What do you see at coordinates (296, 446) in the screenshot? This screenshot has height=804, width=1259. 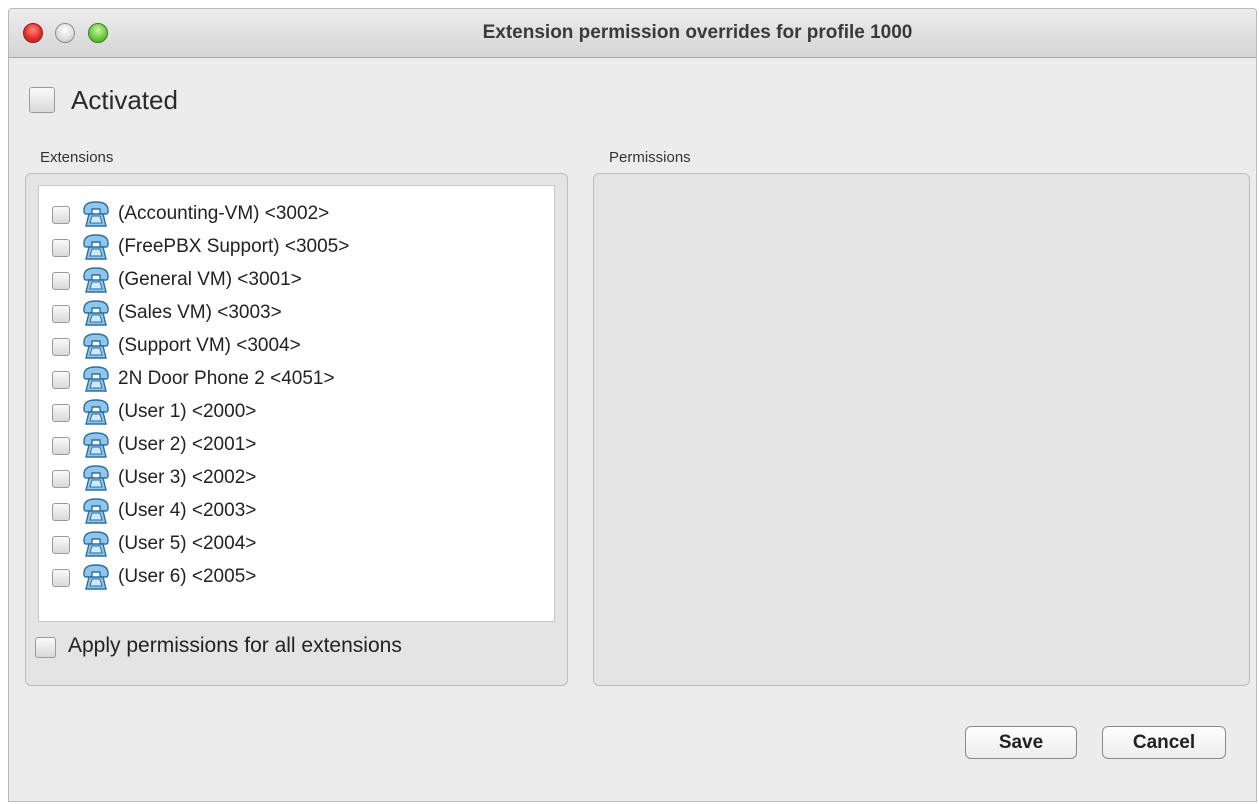 I see `extension-list-item: (User 2) <2001>` at bounding box center [296, 446].